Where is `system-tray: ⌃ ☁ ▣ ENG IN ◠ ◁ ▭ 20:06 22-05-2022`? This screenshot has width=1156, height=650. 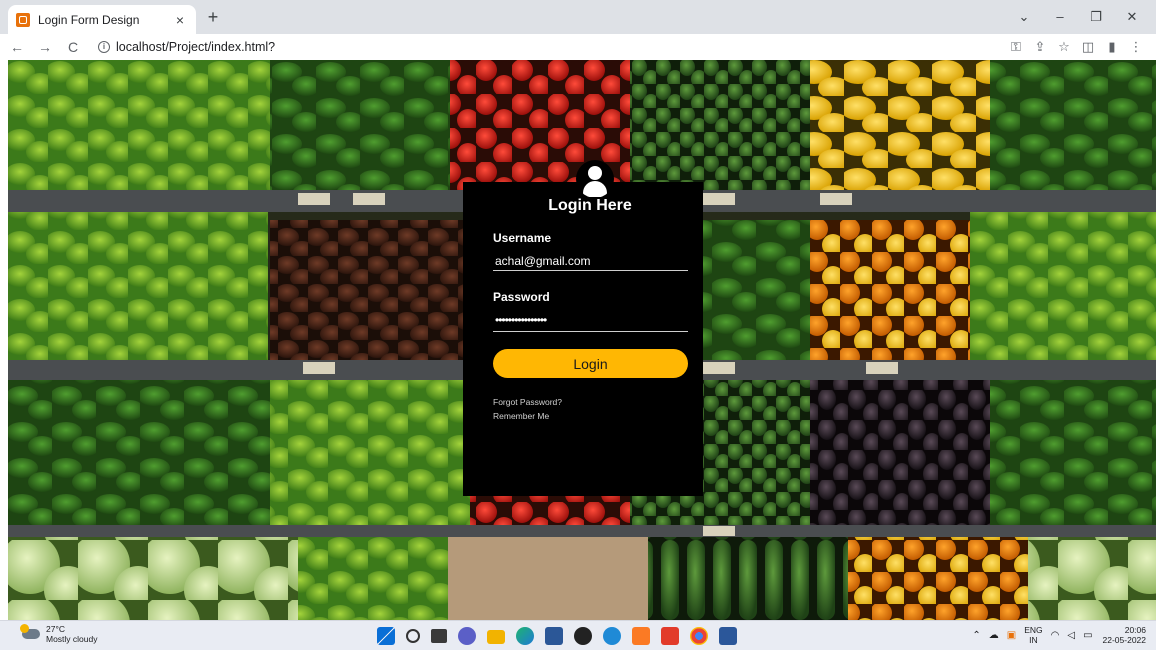
system-tray: ⌃ ☁ ▣ ENG IN ◠ ◁ ▭ 20:06 22-05-2022 is located at coordinates (1055, 635).